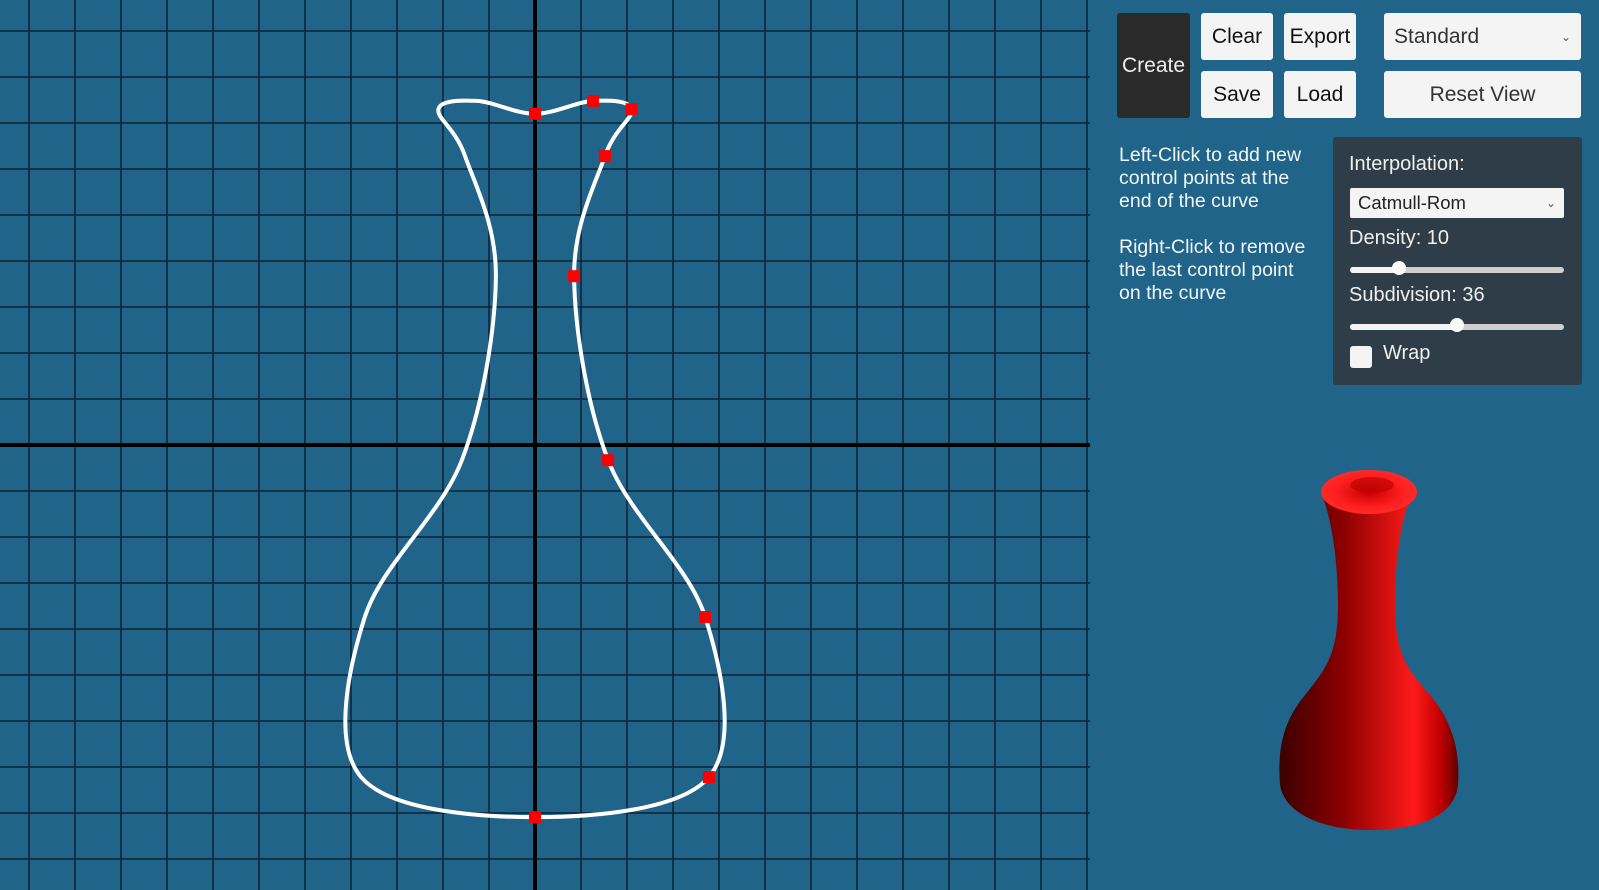  What do you see at coordinates (1482, 94) in the screenshot?
I see `reset-view-button: Reset View` at bounding box center [1482, 94].